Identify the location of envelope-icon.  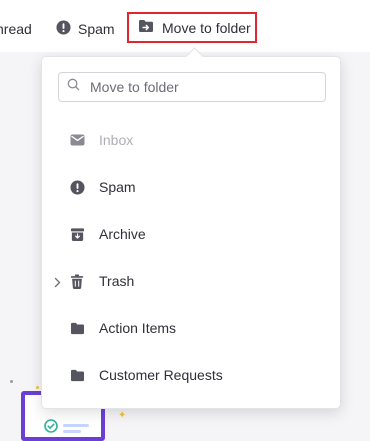
(77, 140).